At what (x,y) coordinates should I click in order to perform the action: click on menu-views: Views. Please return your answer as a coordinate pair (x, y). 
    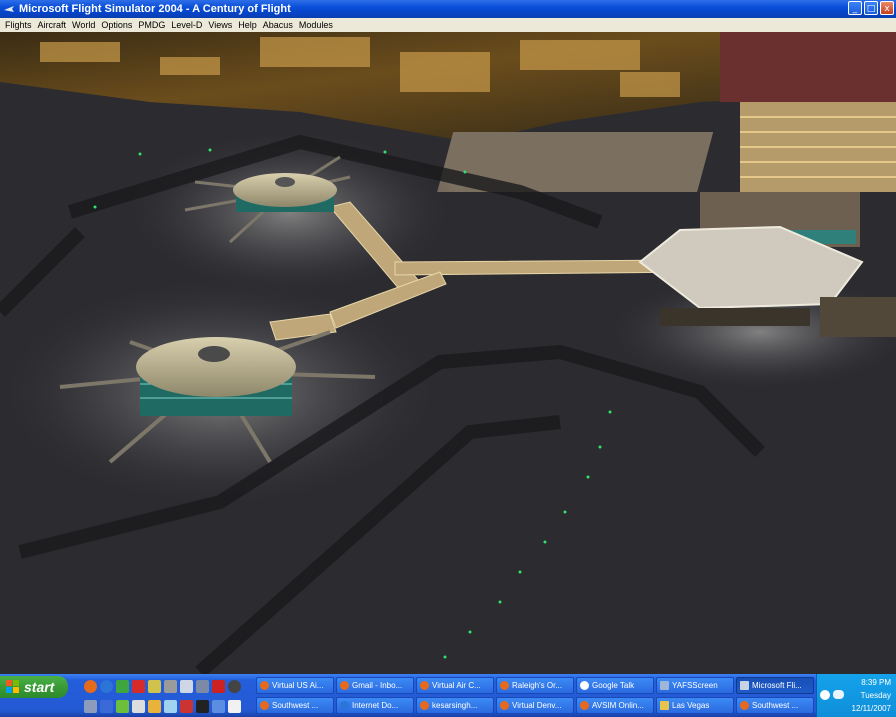
    Looking at the image, I should click on (220, 25).